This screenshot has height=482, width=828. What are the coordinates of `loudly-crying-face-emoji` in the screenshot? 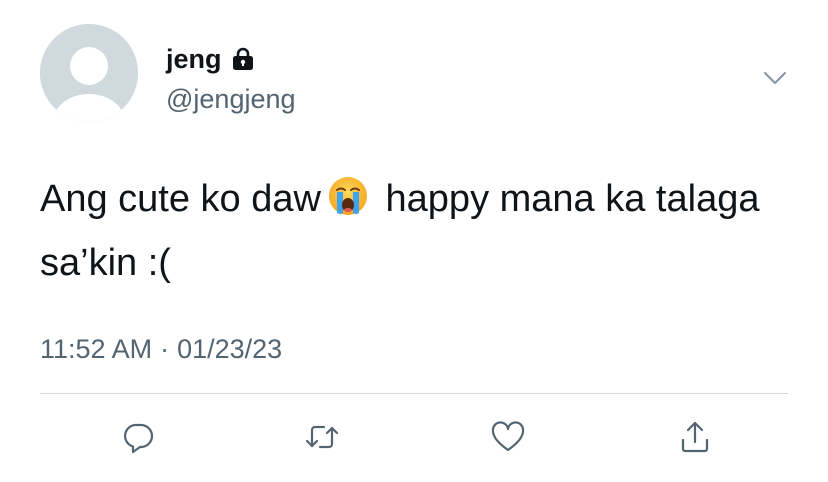 It's located at (348, 204).